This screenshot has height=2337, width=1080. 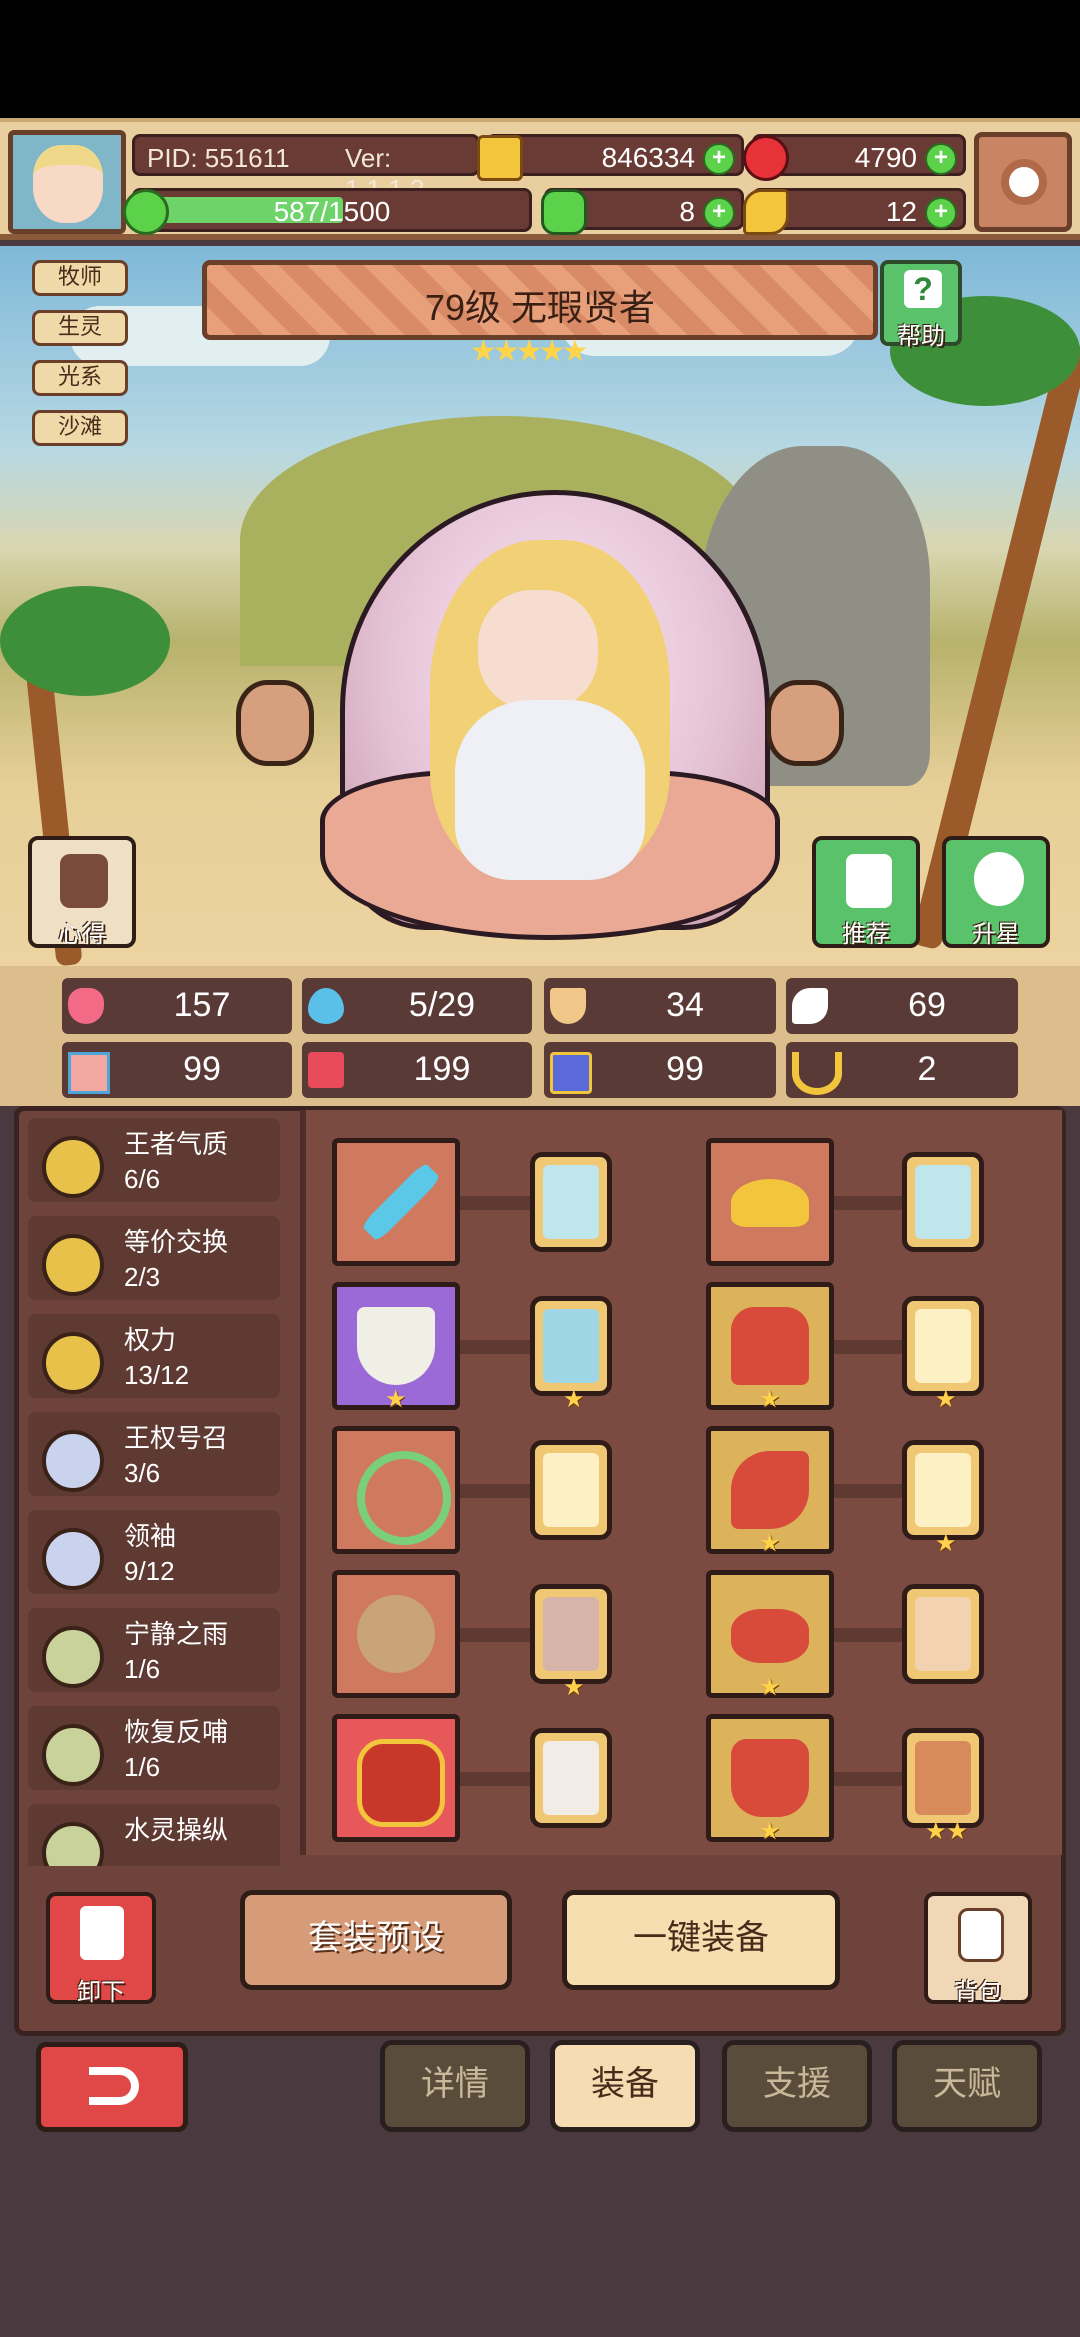 I want to click on class-tag: 牧师, so click(x=80, y=278).